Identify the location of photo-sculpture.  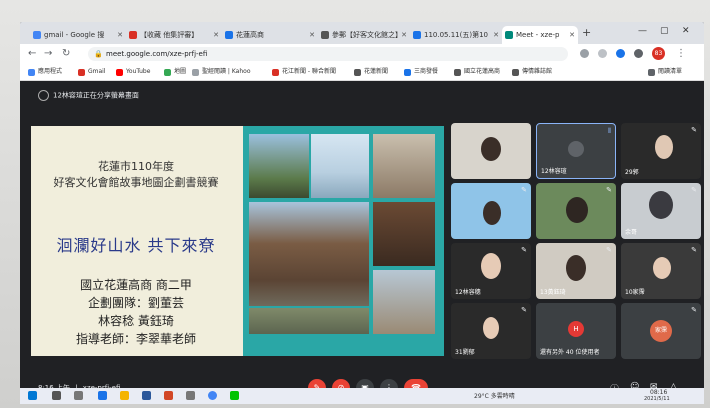
(404, 166).